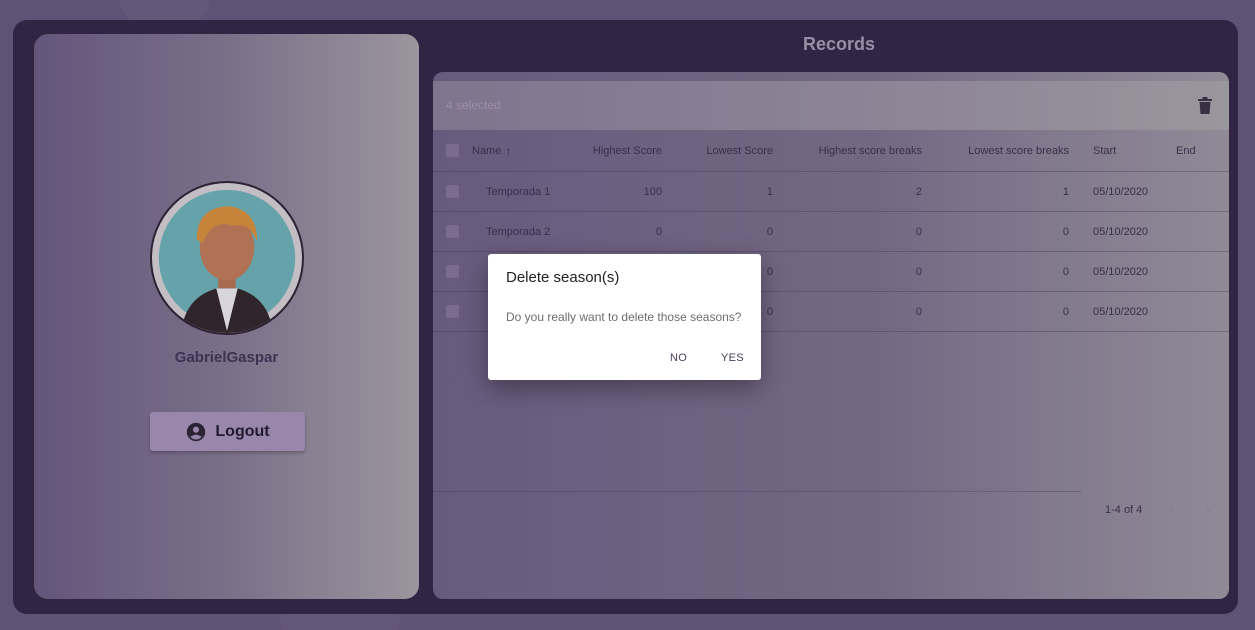  What do you see at coordinates (563, 277) in the screenshot?
I see `dialog-title: Delete season(s)` at bounding box center [563, 277].